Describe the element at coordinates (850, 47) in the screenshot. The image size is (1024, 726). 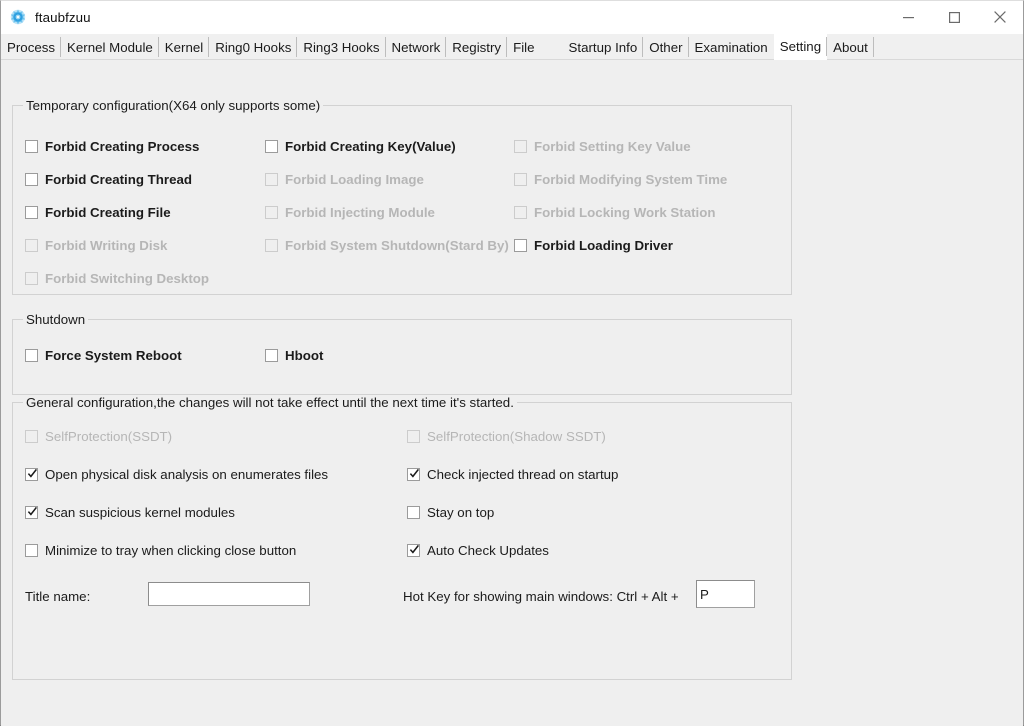
I see `menu-item-about: About` at that location.